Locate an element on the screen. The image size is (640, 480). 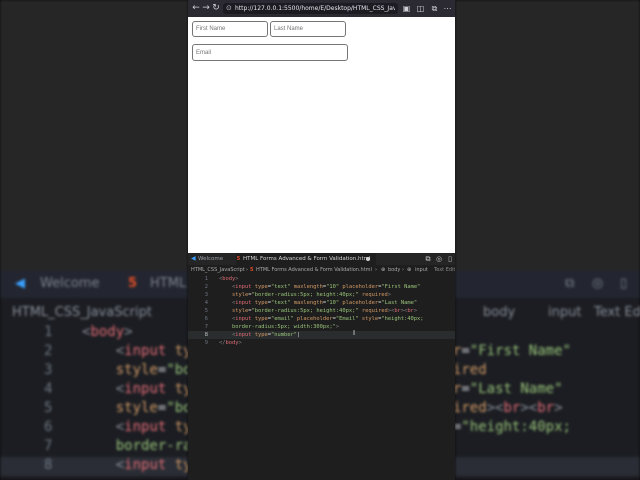
background-code-line: 4 <input ty holder="Last Name" is located at coordinates (94, 390).